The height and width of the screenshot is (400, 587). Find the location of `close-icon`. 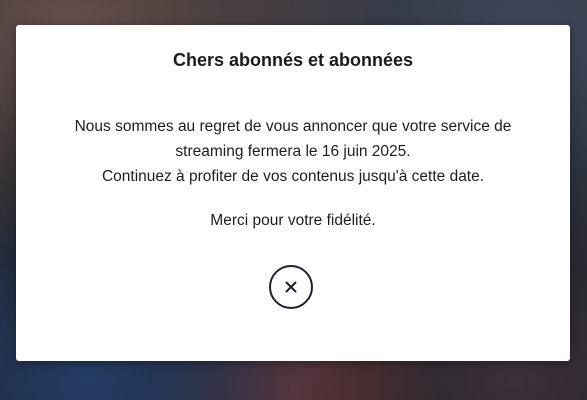

close-icon is located at coordinates (291, 287).